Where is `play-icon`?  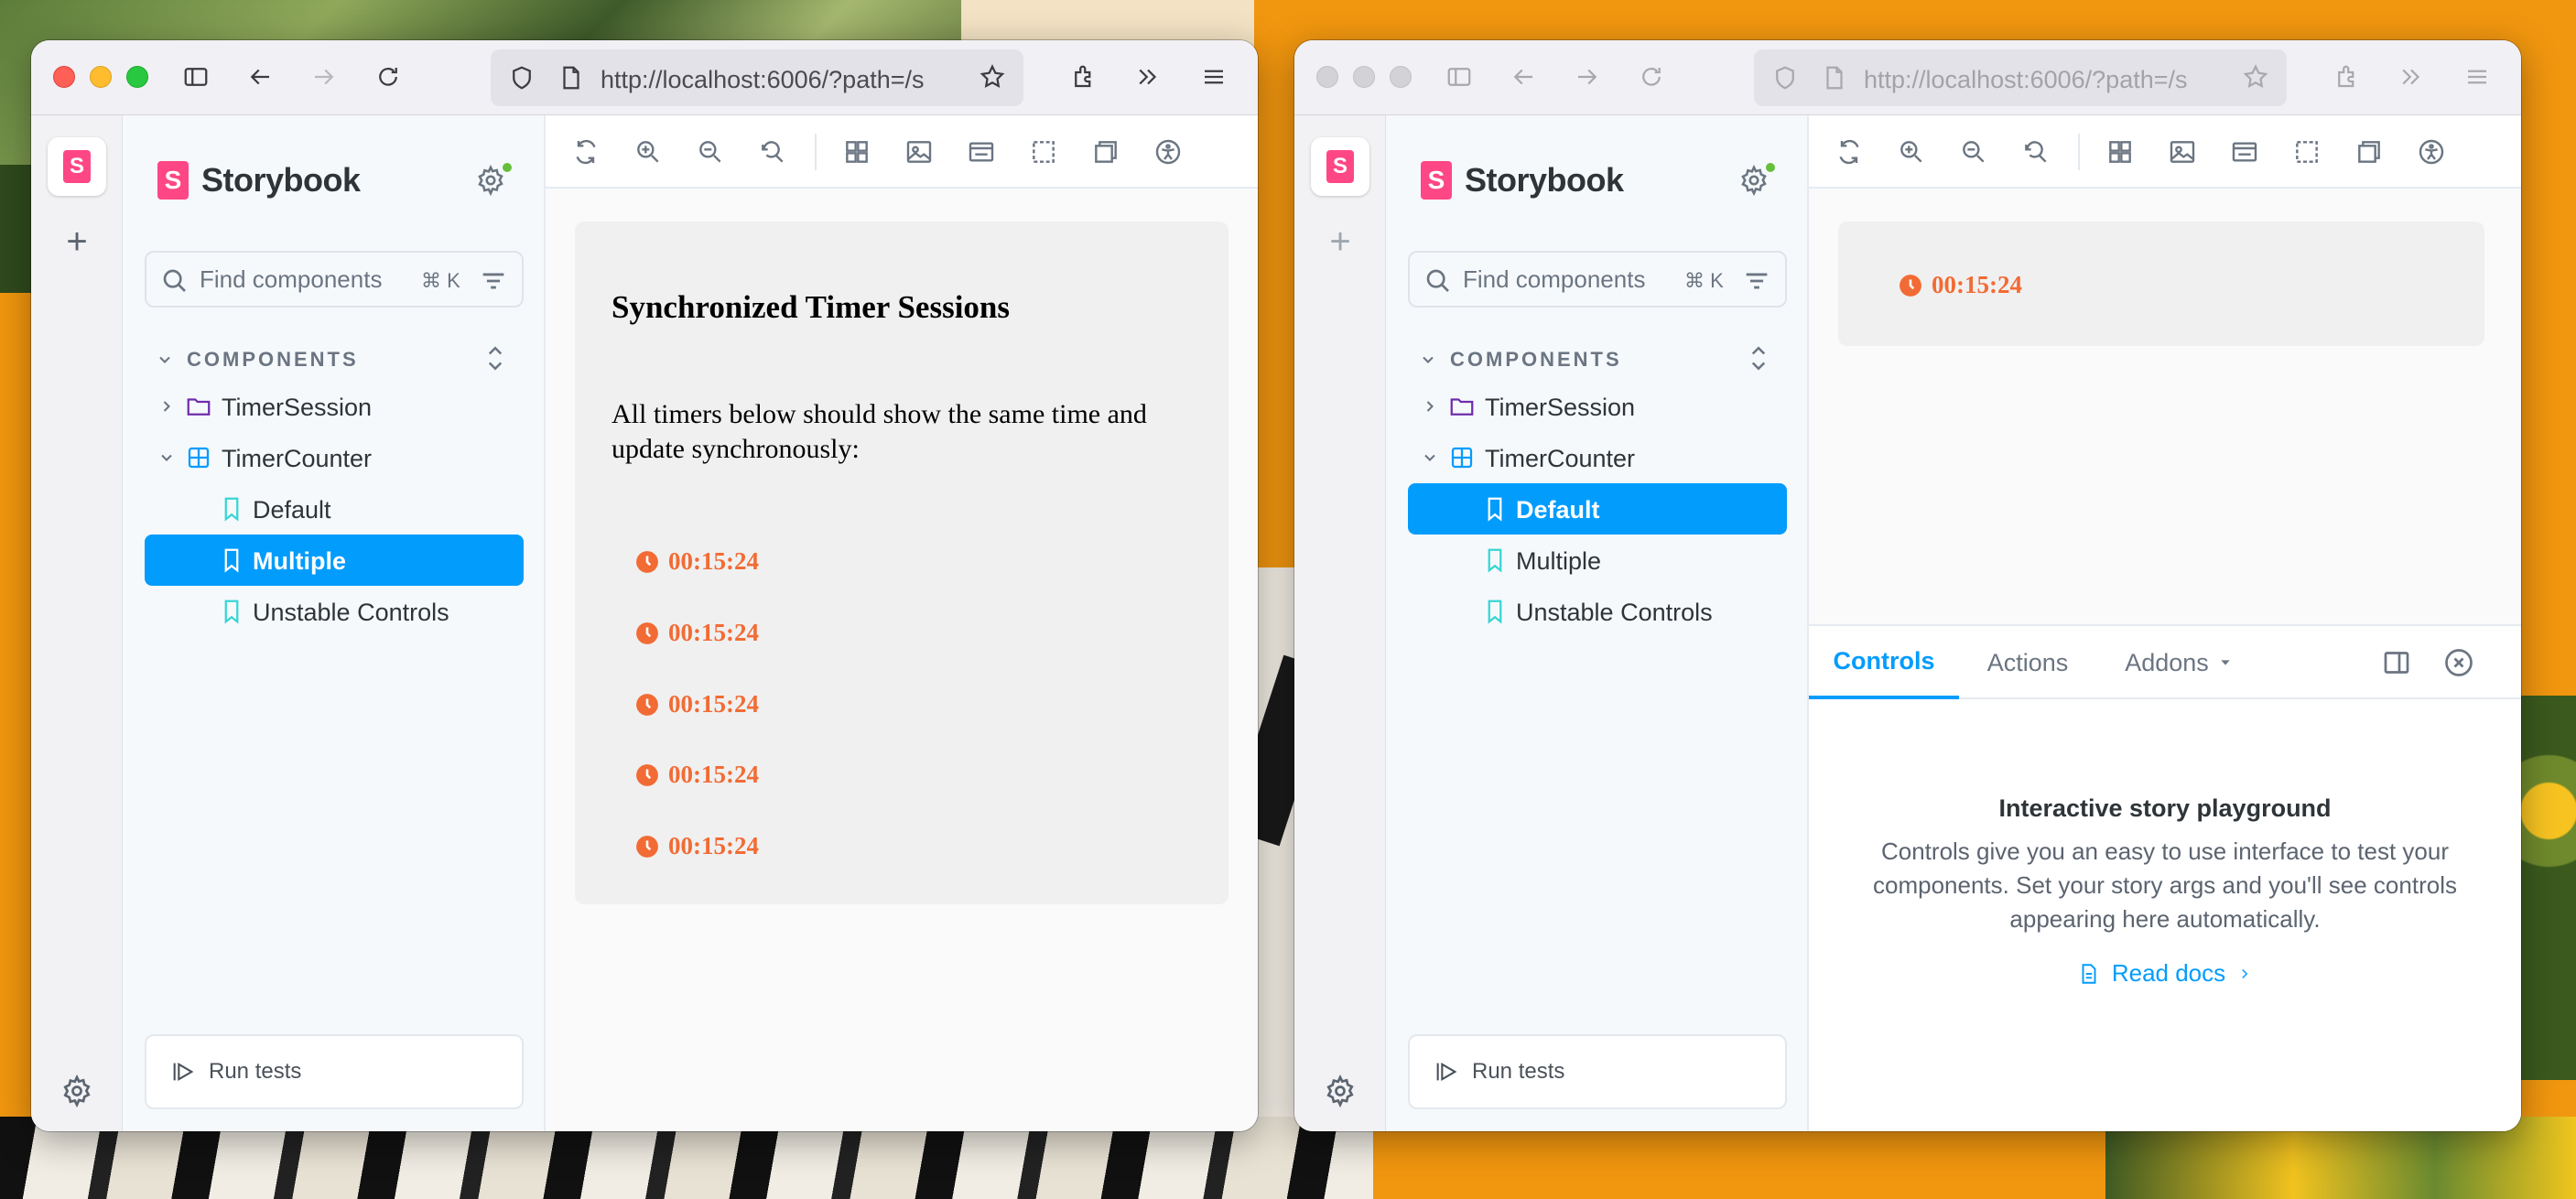 play-icon is located at coordinates (1447, 1072).